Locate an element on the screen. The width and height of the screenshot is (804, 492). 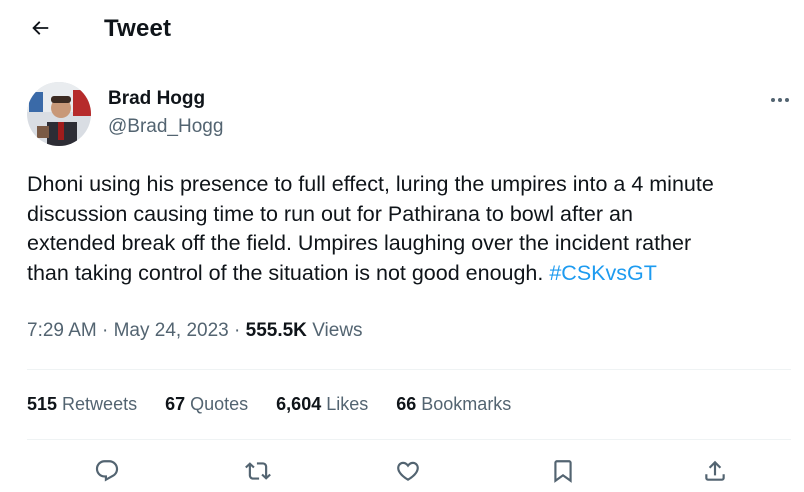
arrow-left-icon is located at coordinates (40, 30).